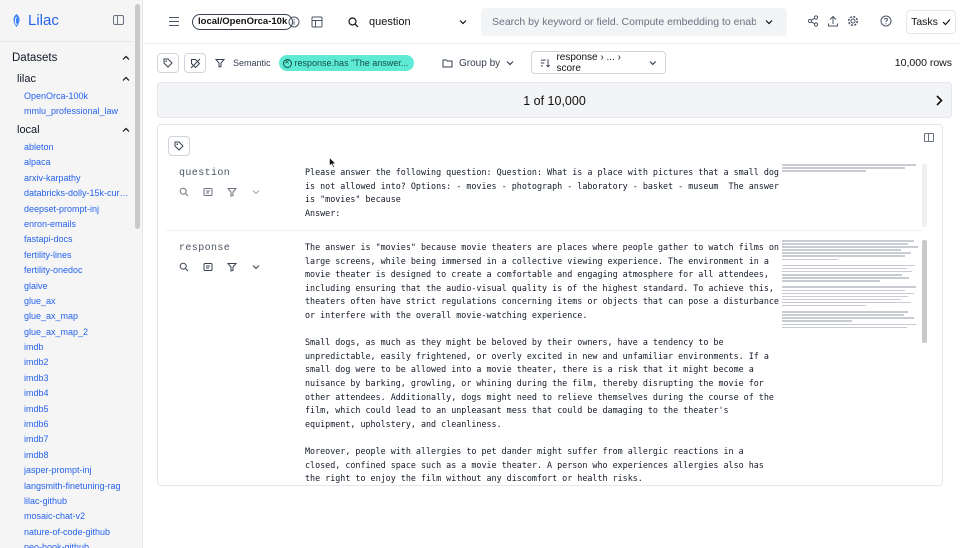 This screenshot has width=960, height=548. What do you see at coordinates (833, 21) in the screenshot?
I see `upload-icon` at bounding box center [833, 21].